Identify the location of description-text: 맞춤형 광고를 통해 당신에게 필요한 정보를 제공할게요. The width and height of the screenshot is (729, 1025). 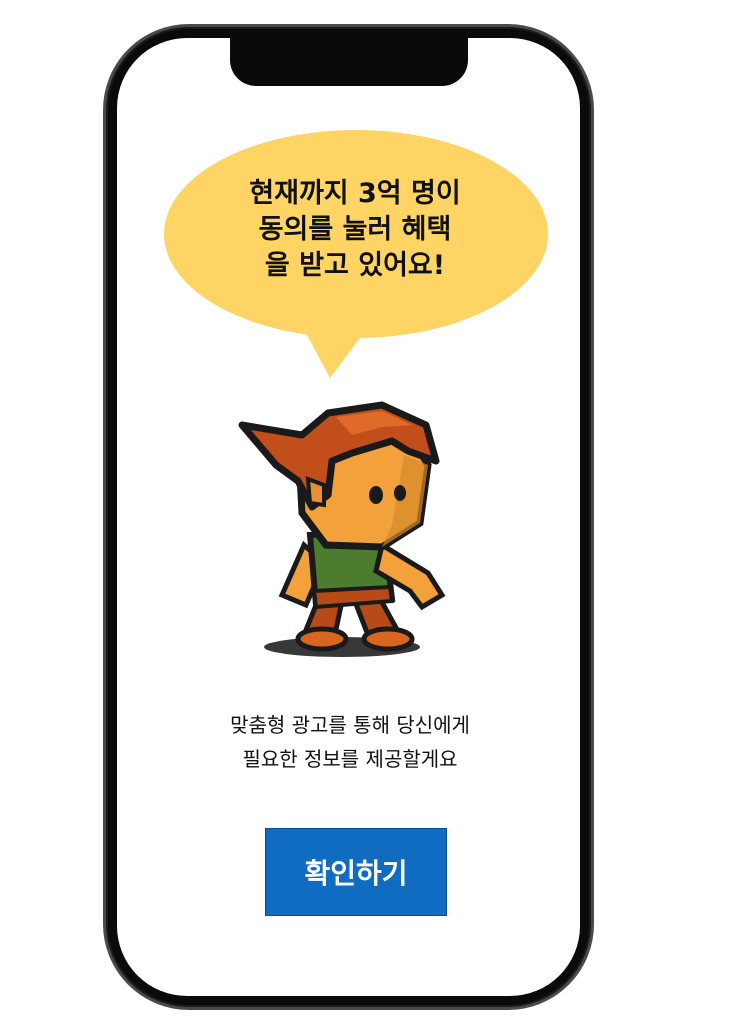
(350, 742).